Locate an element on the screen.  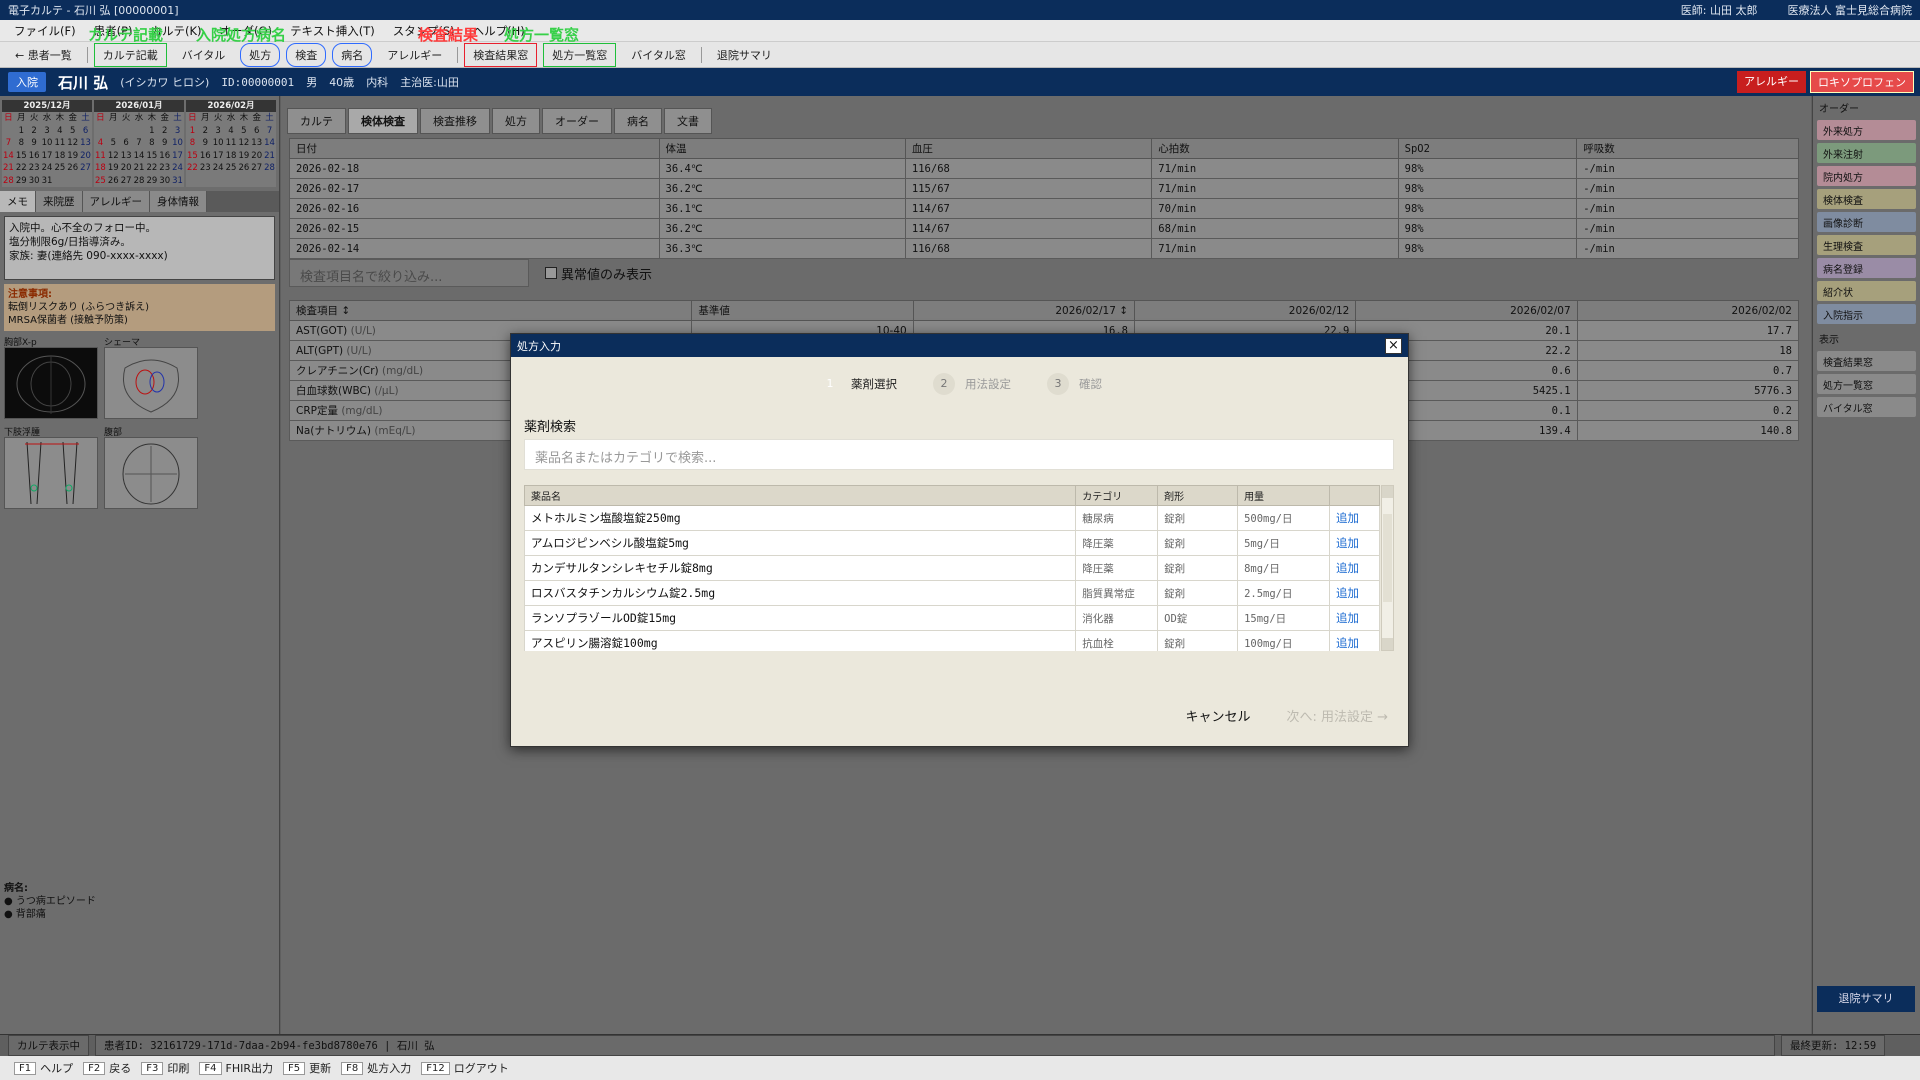
calendar-day: 4 is located at coordinates (100, 143).